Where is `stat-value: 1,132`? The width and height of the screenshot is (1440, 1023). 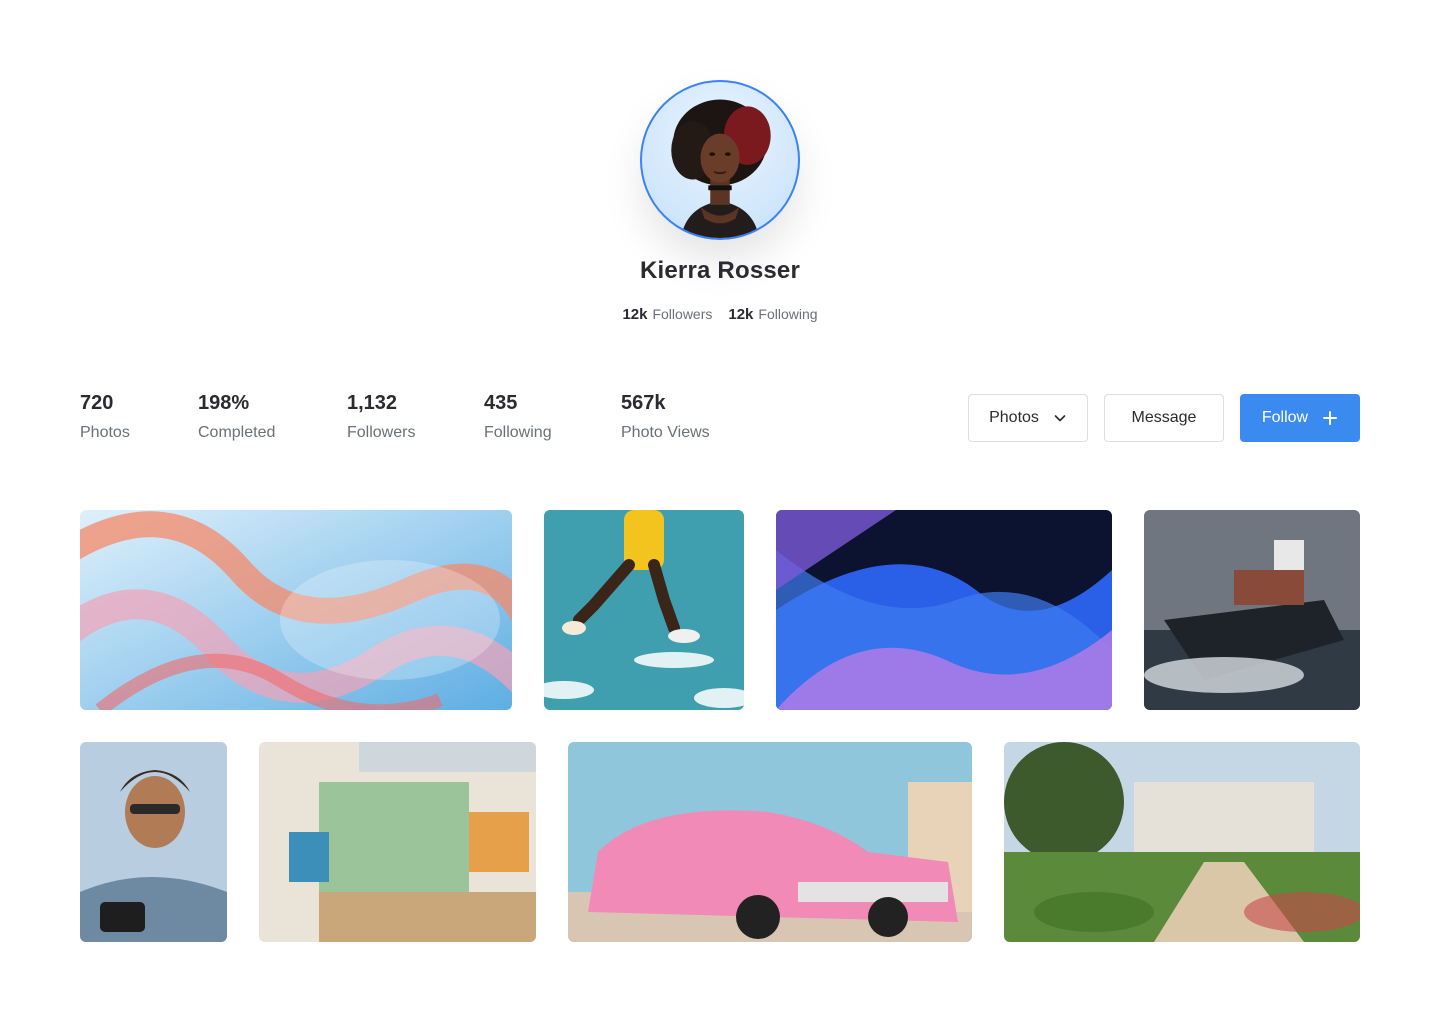 stat-value: 1,132 is located at coordinates (372, 403).